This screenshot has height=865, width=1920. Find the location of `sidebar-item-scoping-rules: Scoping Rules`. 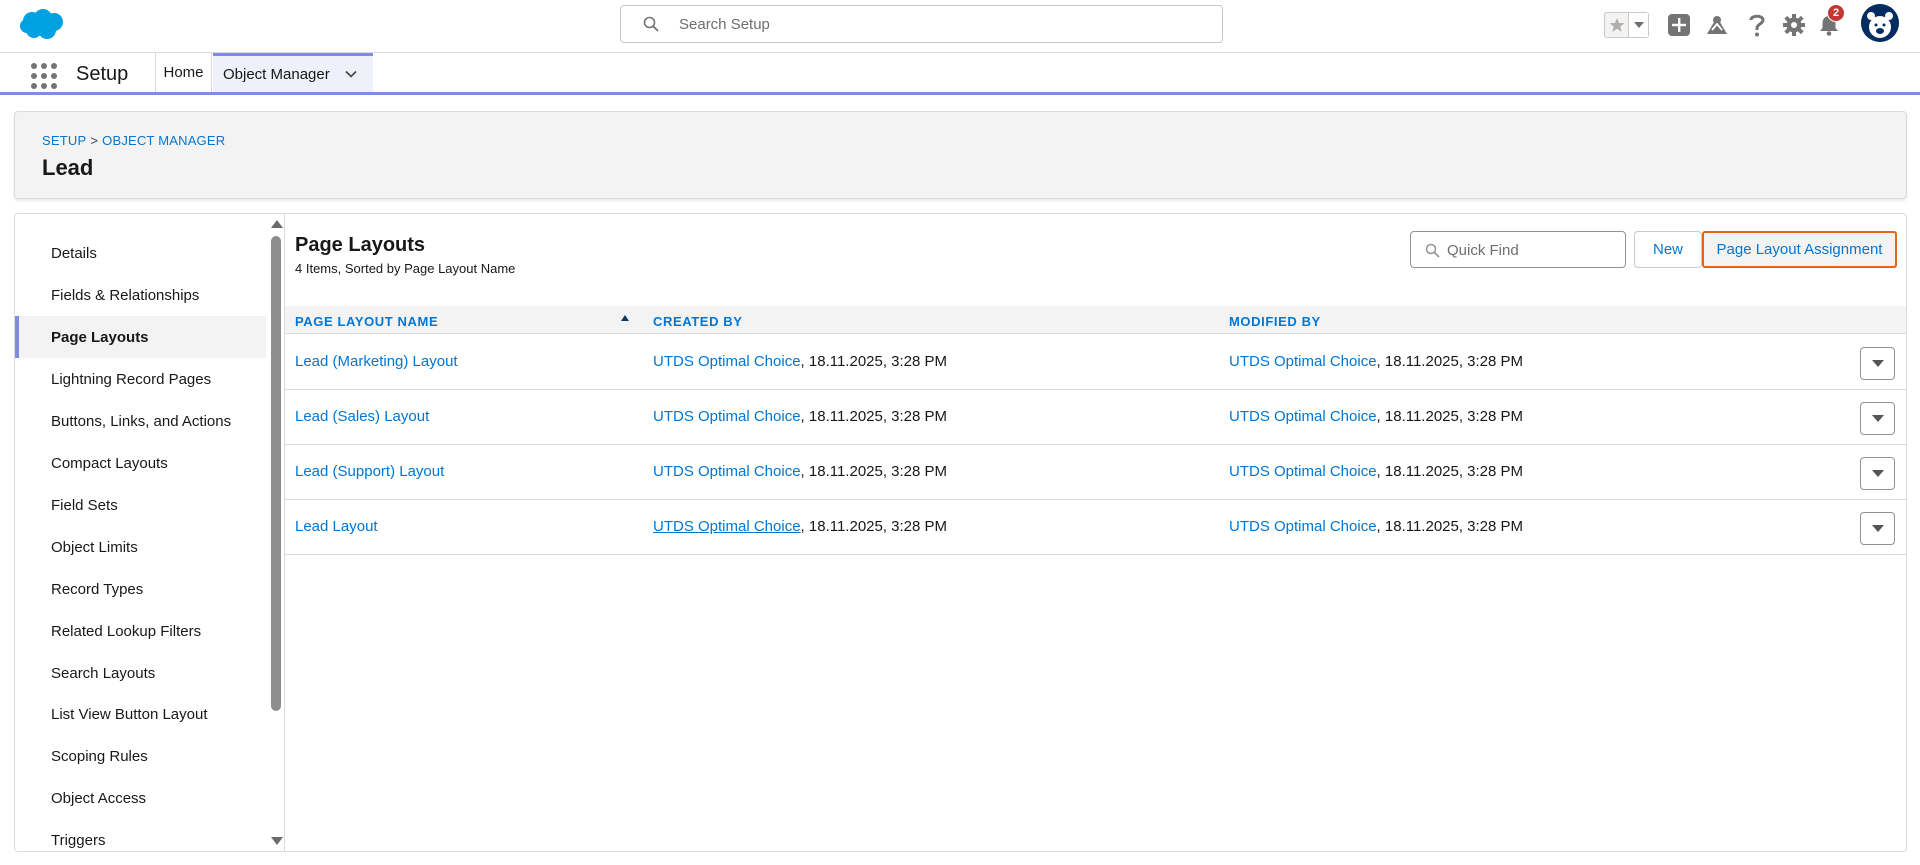

sidebar-item-scoping-rules: Scoping Rules is located at coordinates (140, 756).